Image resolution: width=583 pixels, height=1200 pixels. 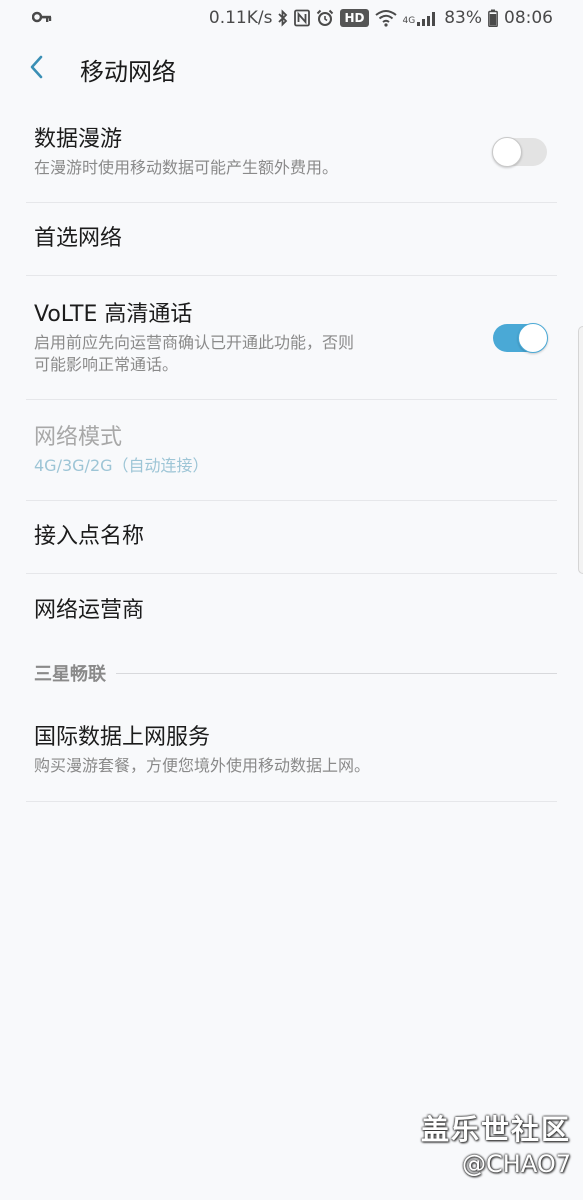 I want to click on scroll-indicator, so click(x=580, y=450).